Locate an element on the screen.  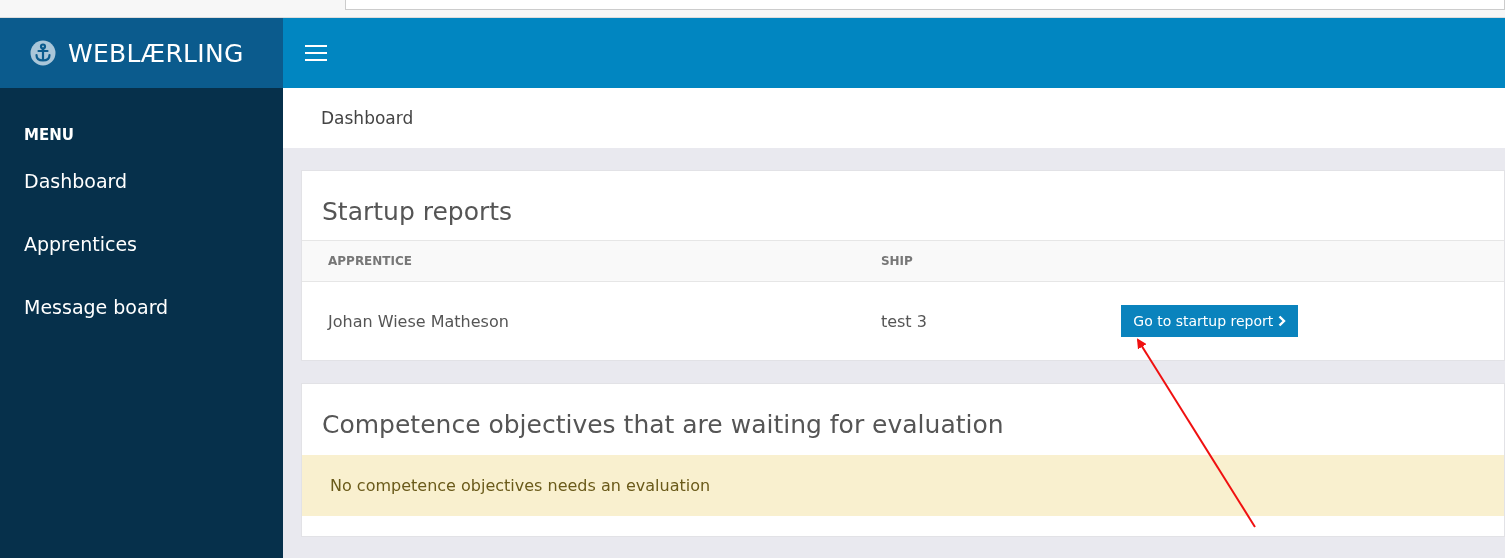
column-header: APPRENTICE is located at coordinates (370, 261).